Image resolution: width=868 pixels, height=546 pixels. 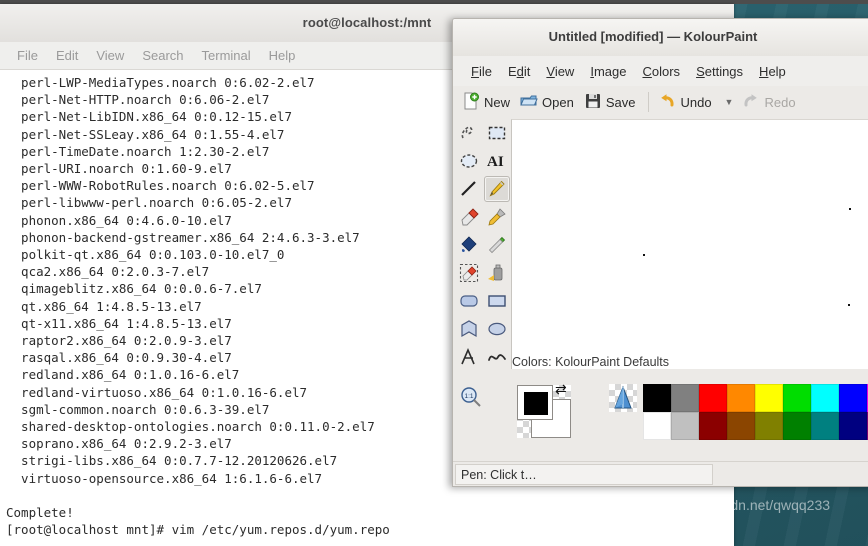 What do you see at coordinates (529, 102) in the screenshot?
I see `open-folder-icon` at bounding box center [529, 102].